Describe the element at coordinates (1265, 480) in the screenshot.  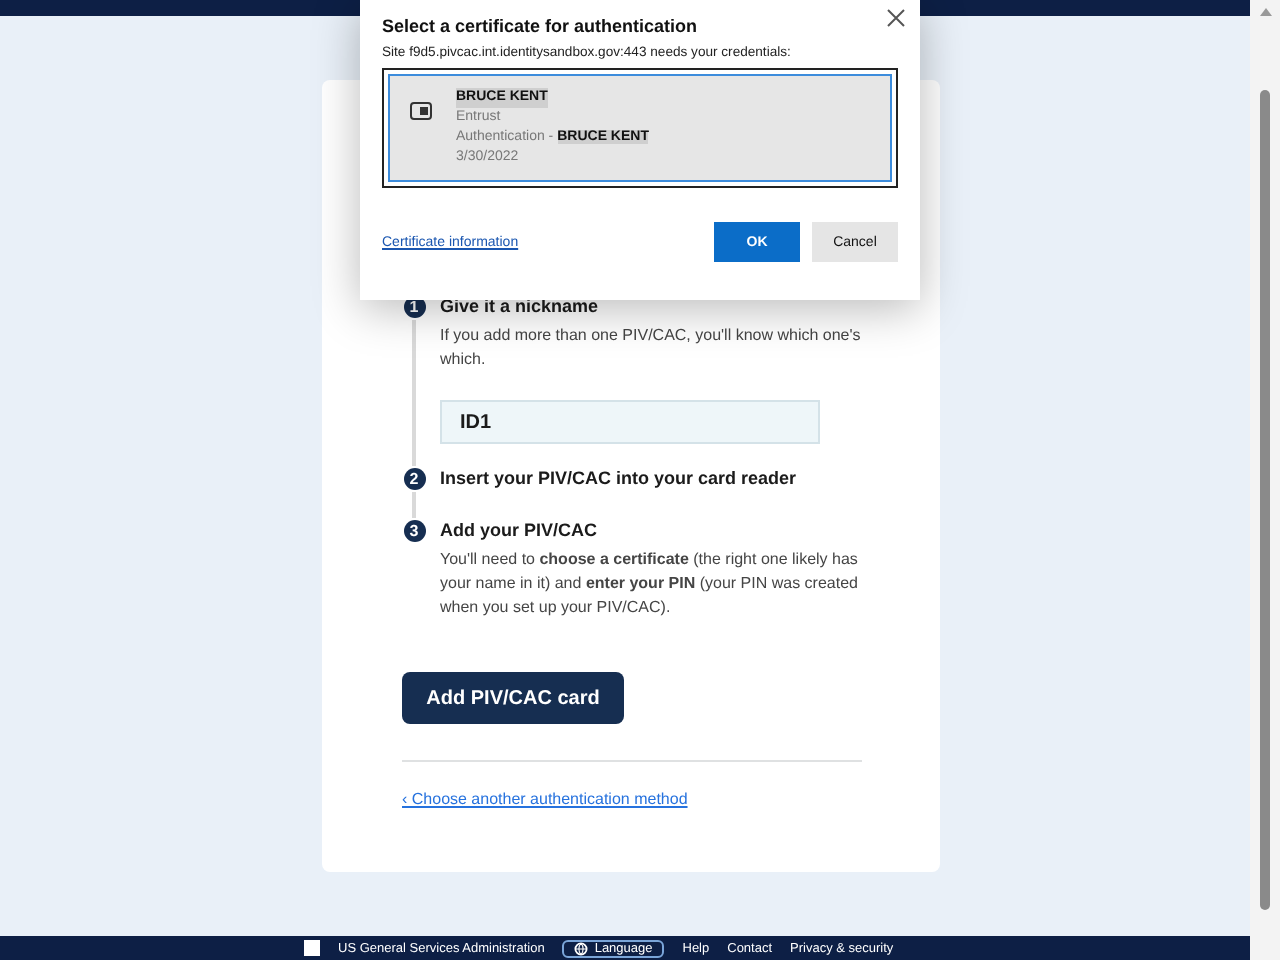
I see `scrollbar` at that location.